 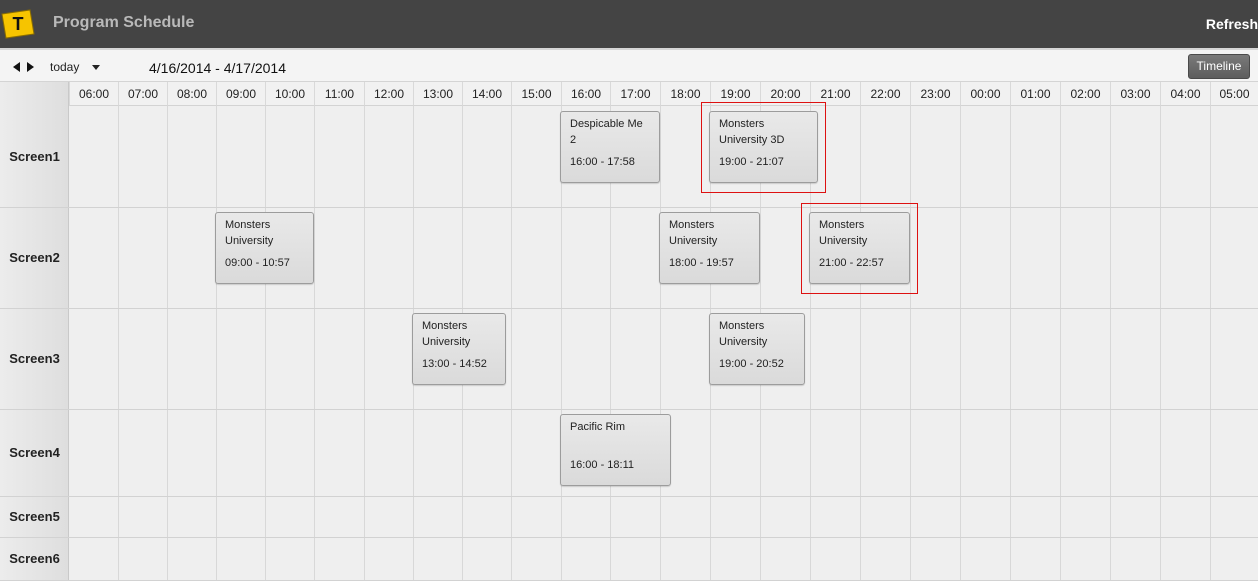 What do you see at coordinates (34, 257) in the screenshot?
I see `screen-label: Screen2` at bounding box center [34, 257].